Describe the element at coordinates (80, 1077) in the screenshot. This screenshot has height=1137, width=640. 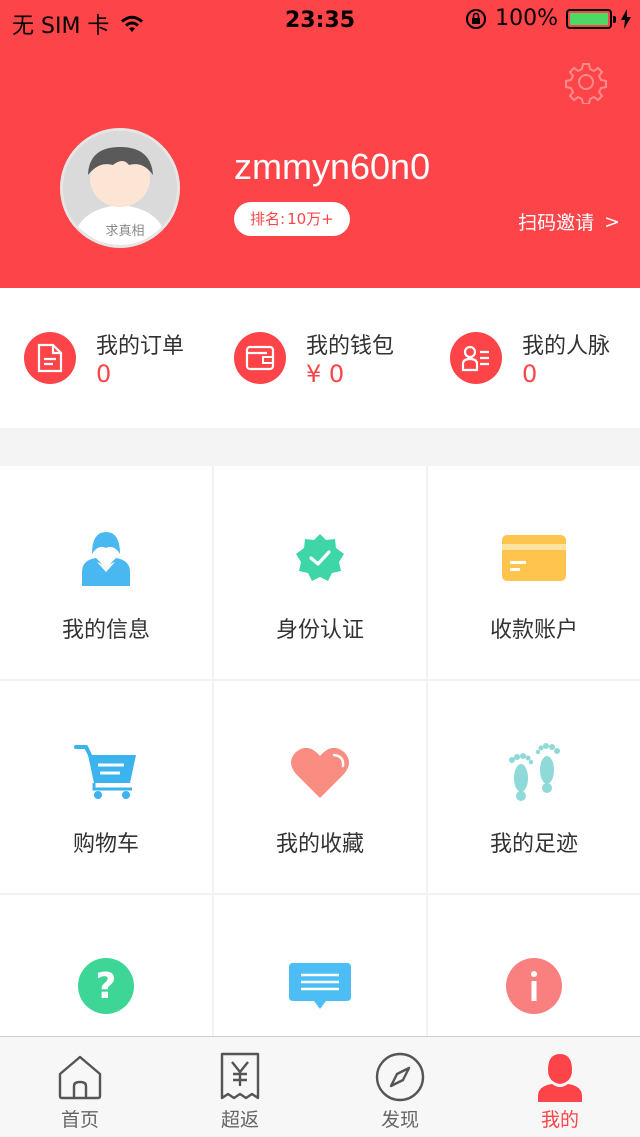
I see `home-icon` at that location.